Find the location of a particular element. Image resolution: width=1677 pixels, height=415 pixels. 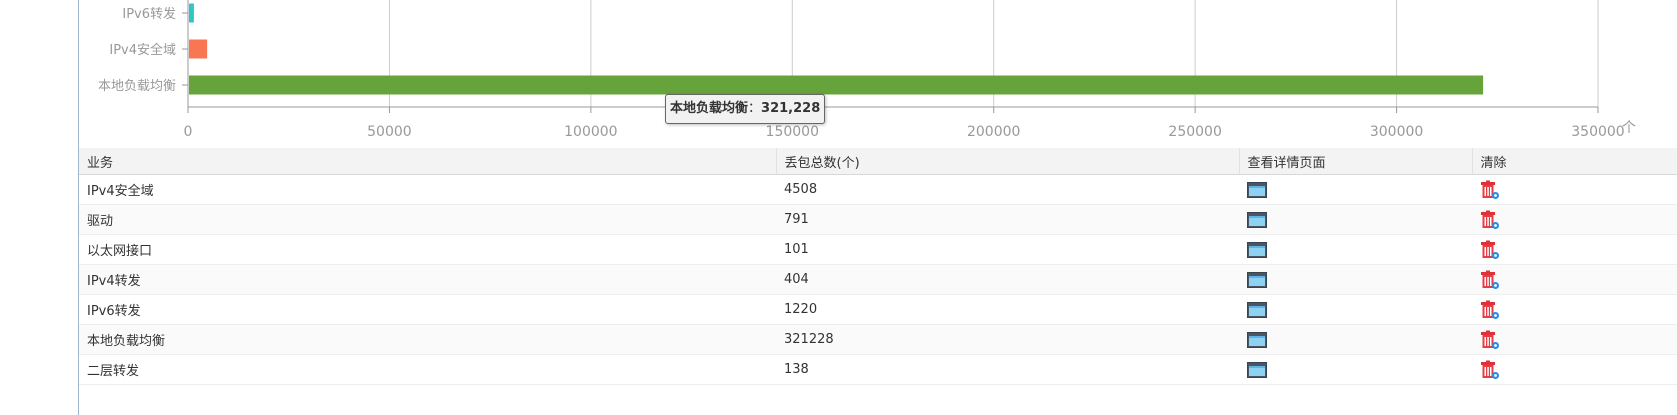

table-row: IPv4安全域 4508 is located at coordinates (878, 189).